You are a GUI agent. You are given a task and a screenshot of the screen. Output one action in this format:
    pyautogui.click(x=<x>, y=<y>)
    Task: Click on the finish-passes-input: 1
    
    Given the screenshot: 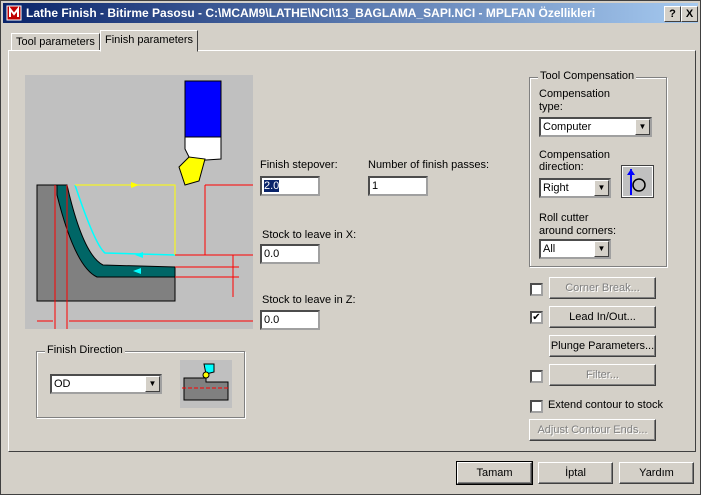 What is the action you would take?
    pyautogui.click(x=398, y=186)
    